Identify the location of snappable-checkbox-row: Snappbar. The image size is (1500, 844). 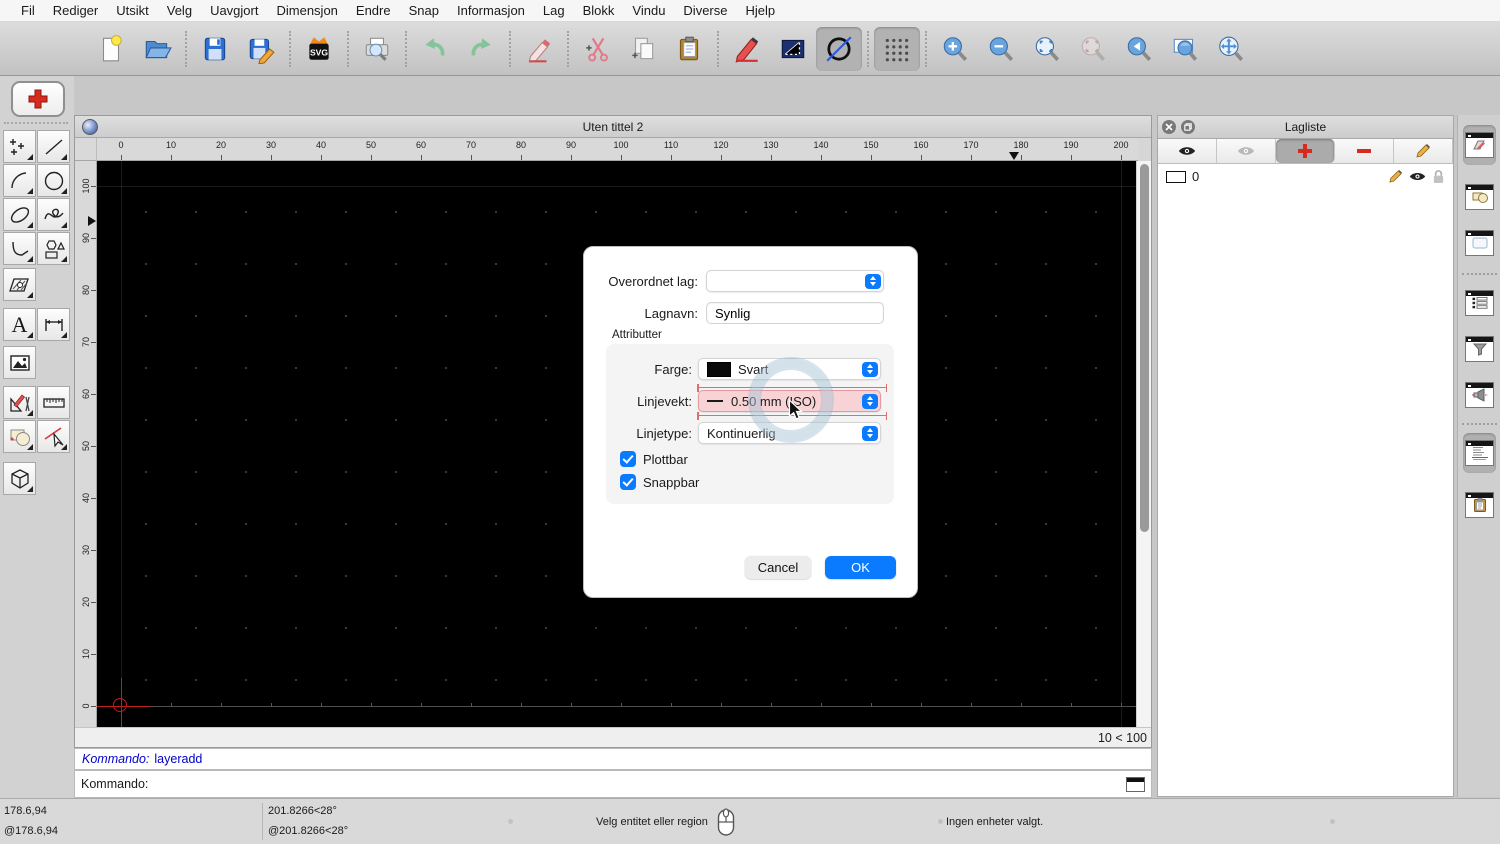
(659, 482).